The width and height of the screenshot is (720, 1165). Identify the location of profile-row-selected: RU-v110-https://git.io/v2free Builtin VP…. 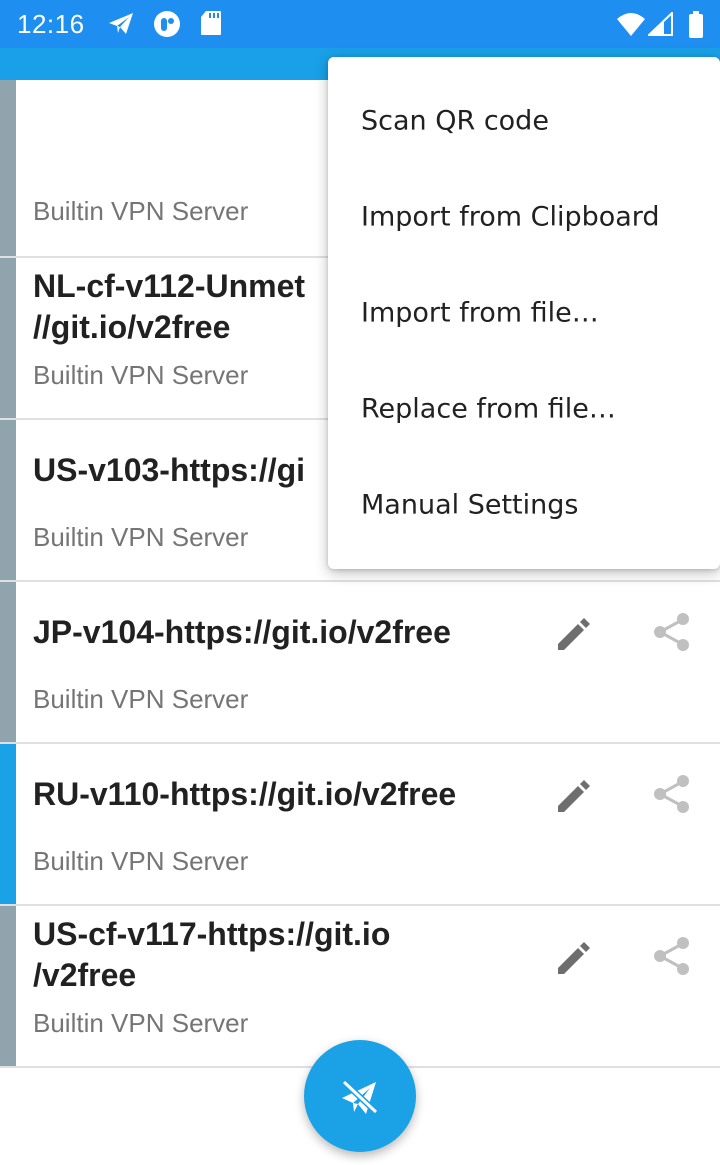
(360, 825).